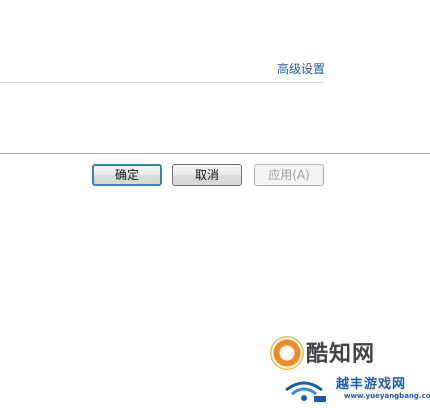 This screenshot has height=408, width=430. What do you see at coordinates (301, 68) in the screenshot?
I see `advanced-settings-link: 高级设置` at bounding box center [301, 68].